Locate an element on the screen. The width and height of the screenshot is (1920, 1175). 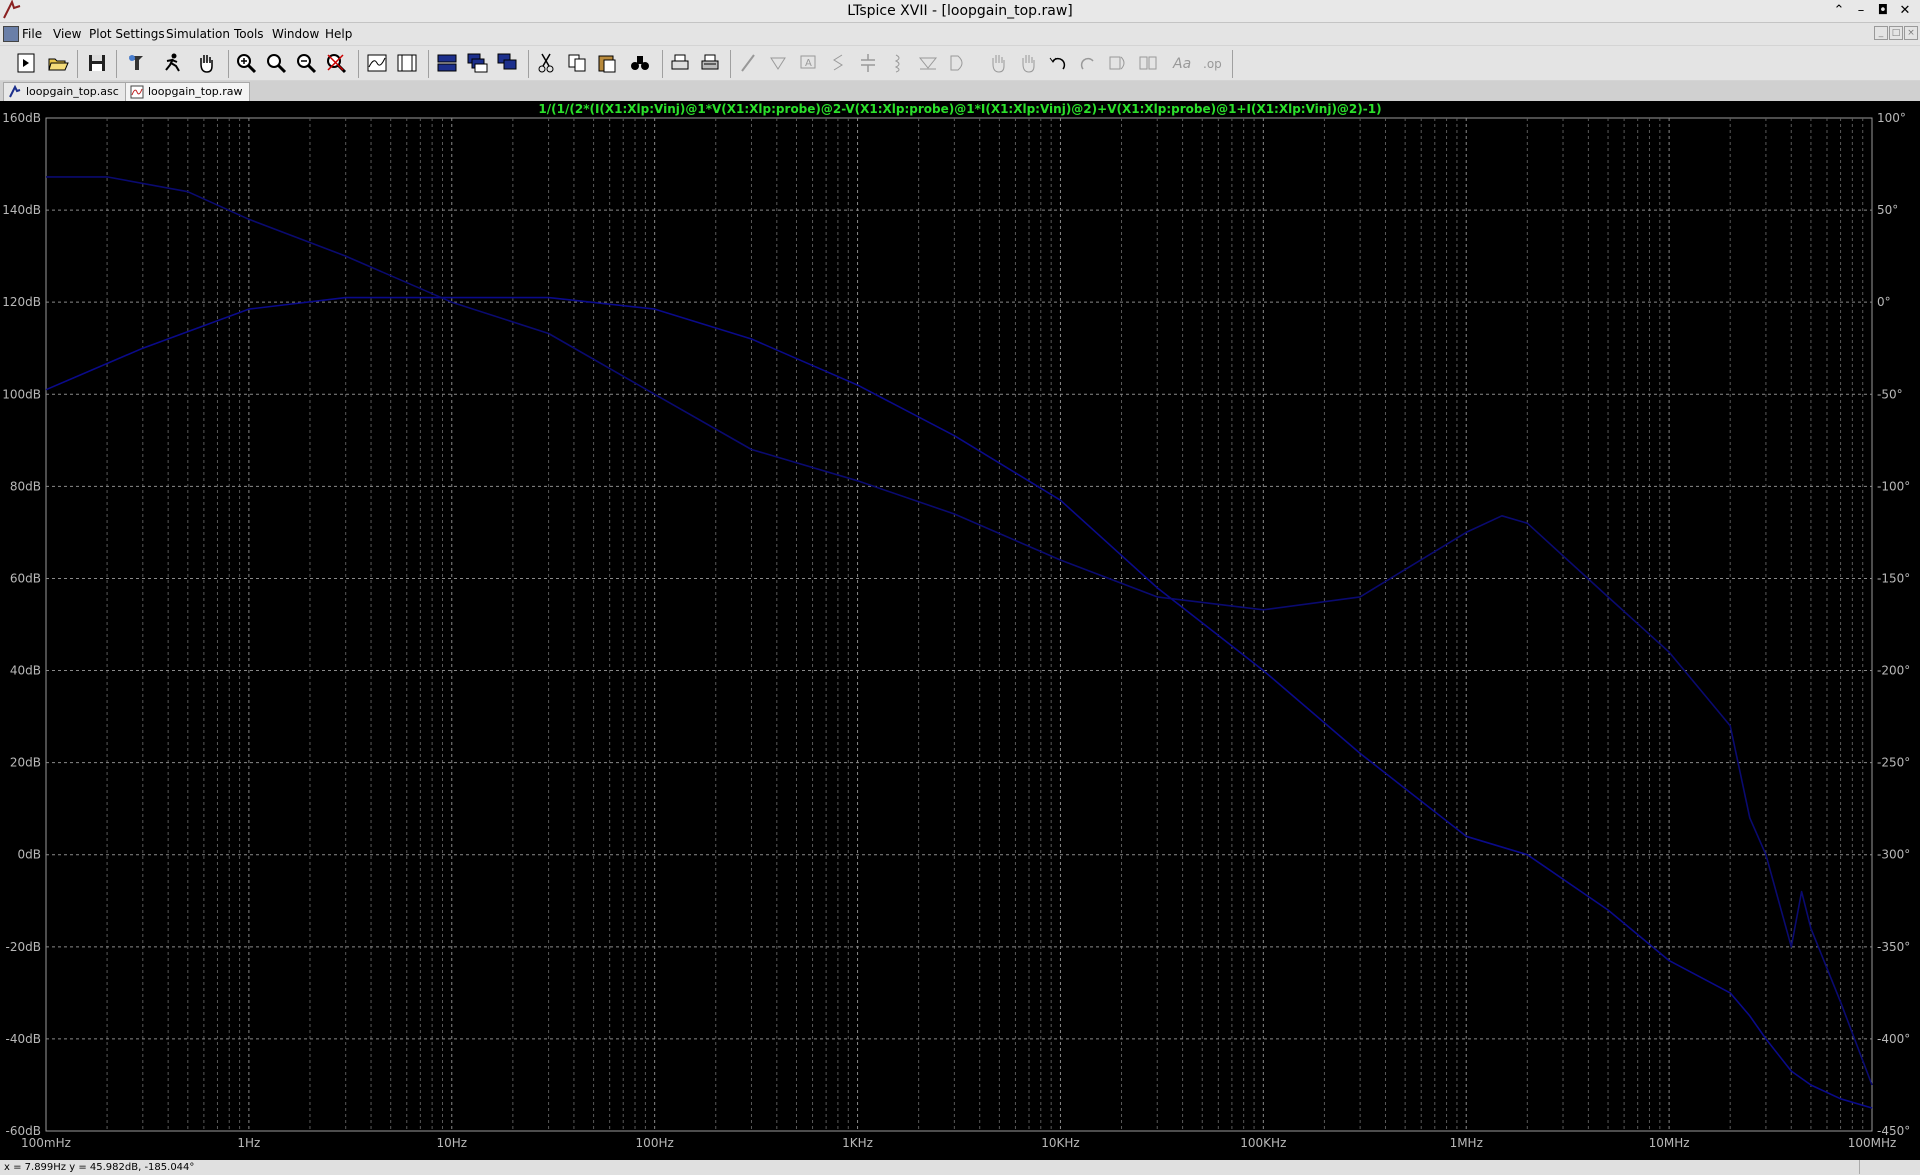
undo-icon is located at coordinates (1058, 63).